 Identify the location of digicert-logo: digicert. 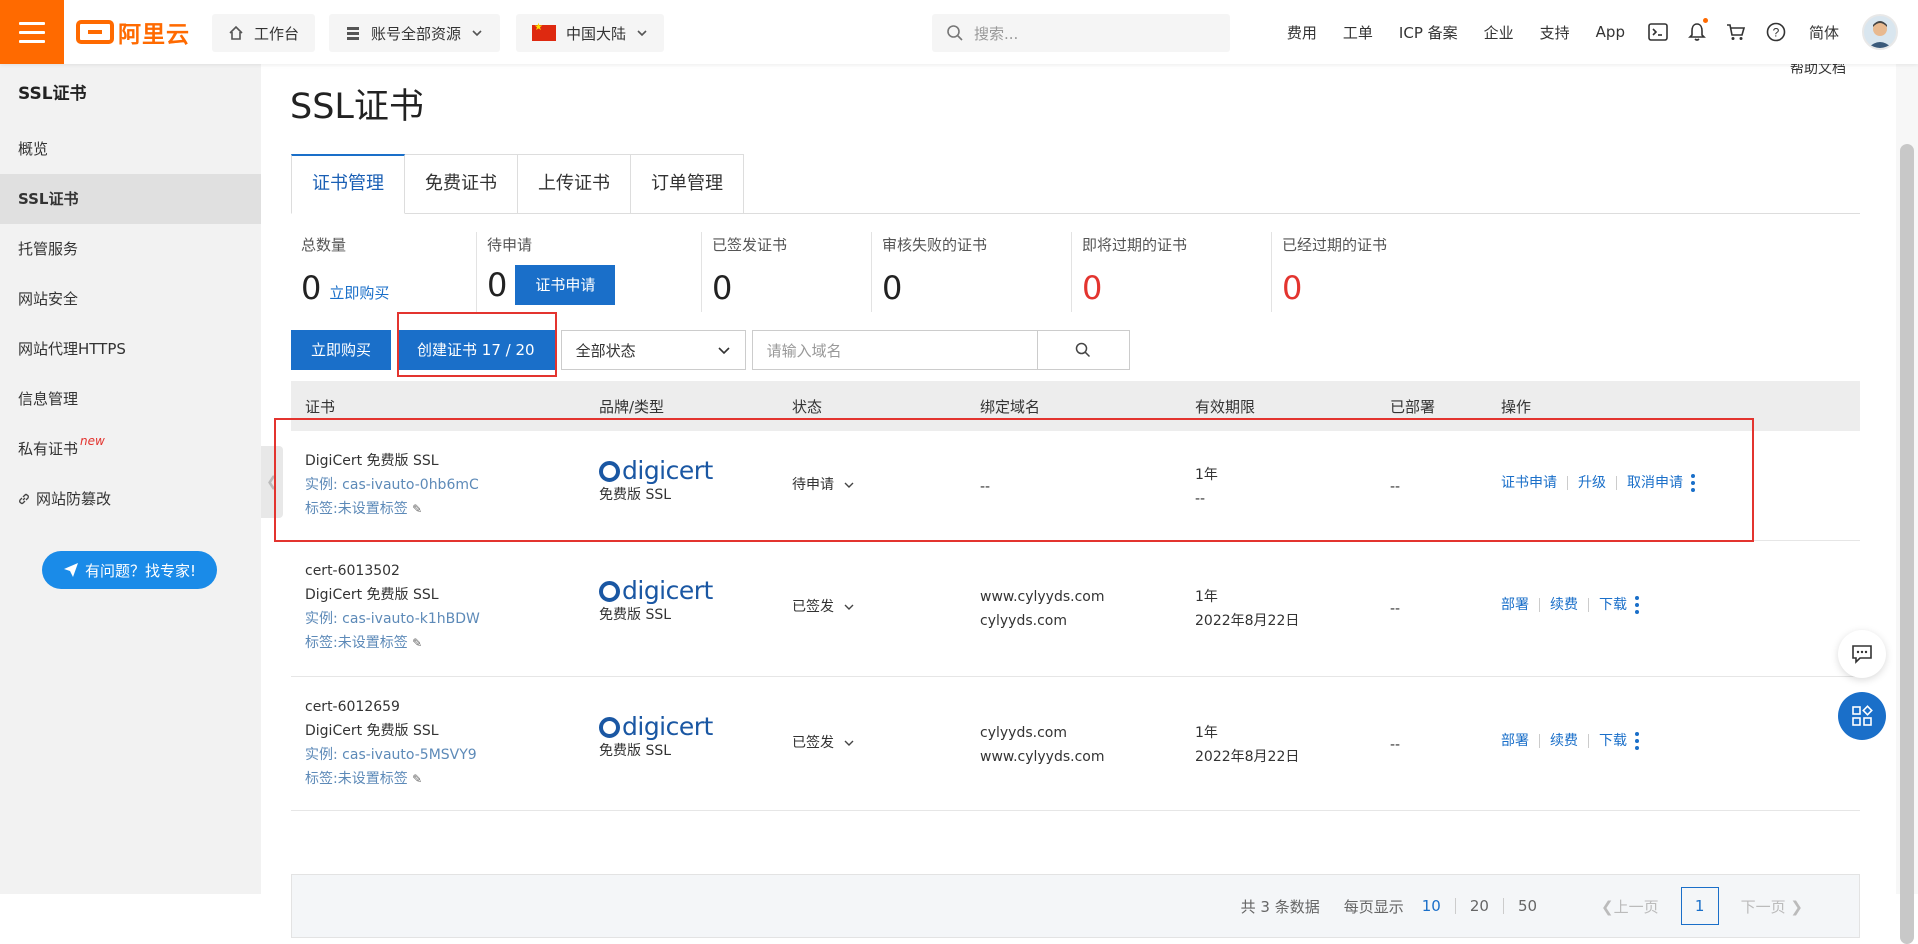
(656, 726).